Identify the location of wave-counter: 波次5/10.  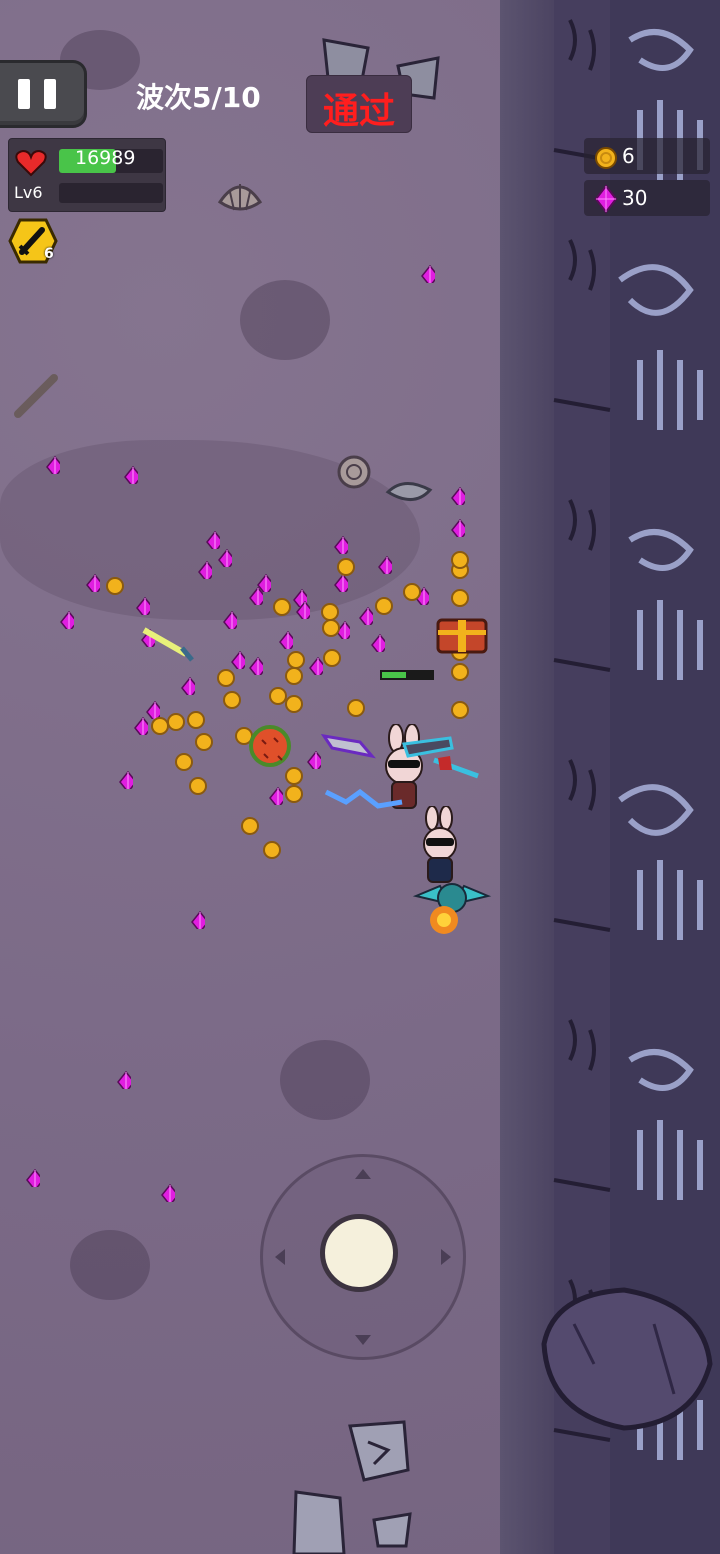
(198, 97).